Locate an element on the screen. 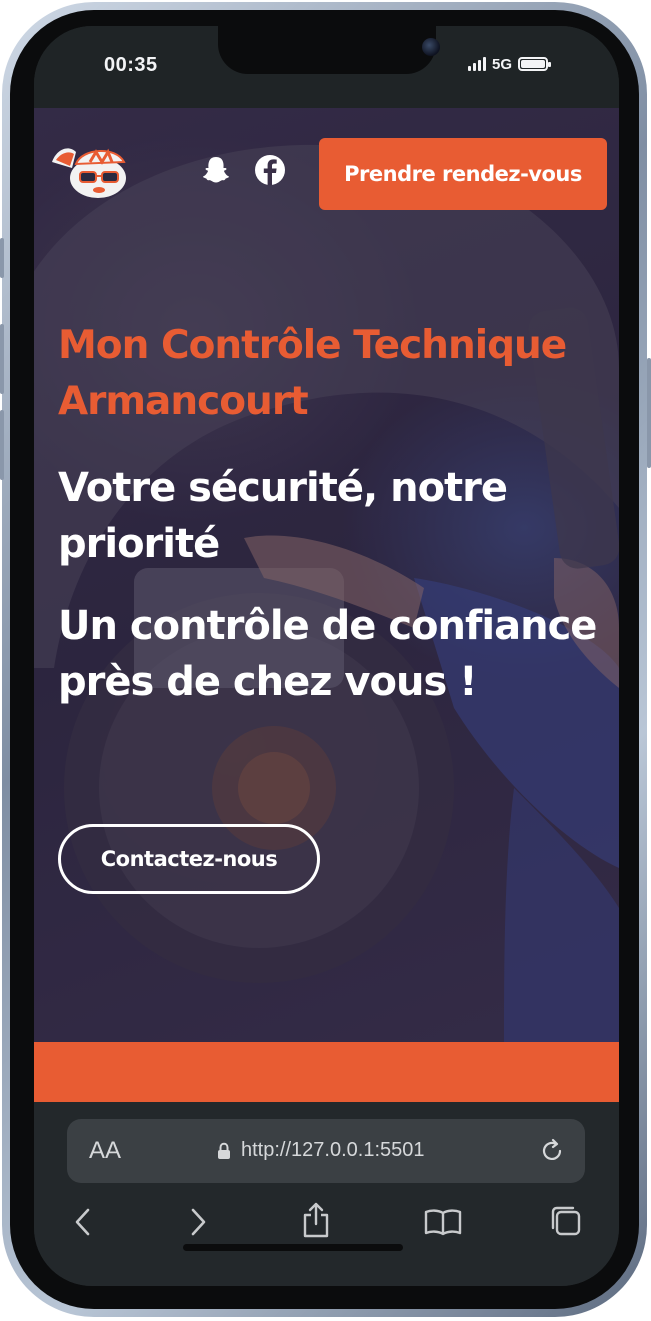  power-button is located at coordinates (649, 413).